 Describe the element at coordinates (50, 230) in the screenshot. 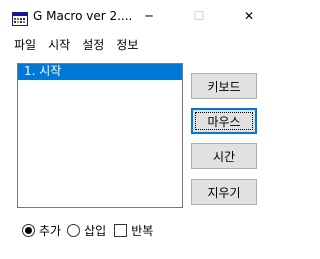

I see `add-label: 추가` at that location.